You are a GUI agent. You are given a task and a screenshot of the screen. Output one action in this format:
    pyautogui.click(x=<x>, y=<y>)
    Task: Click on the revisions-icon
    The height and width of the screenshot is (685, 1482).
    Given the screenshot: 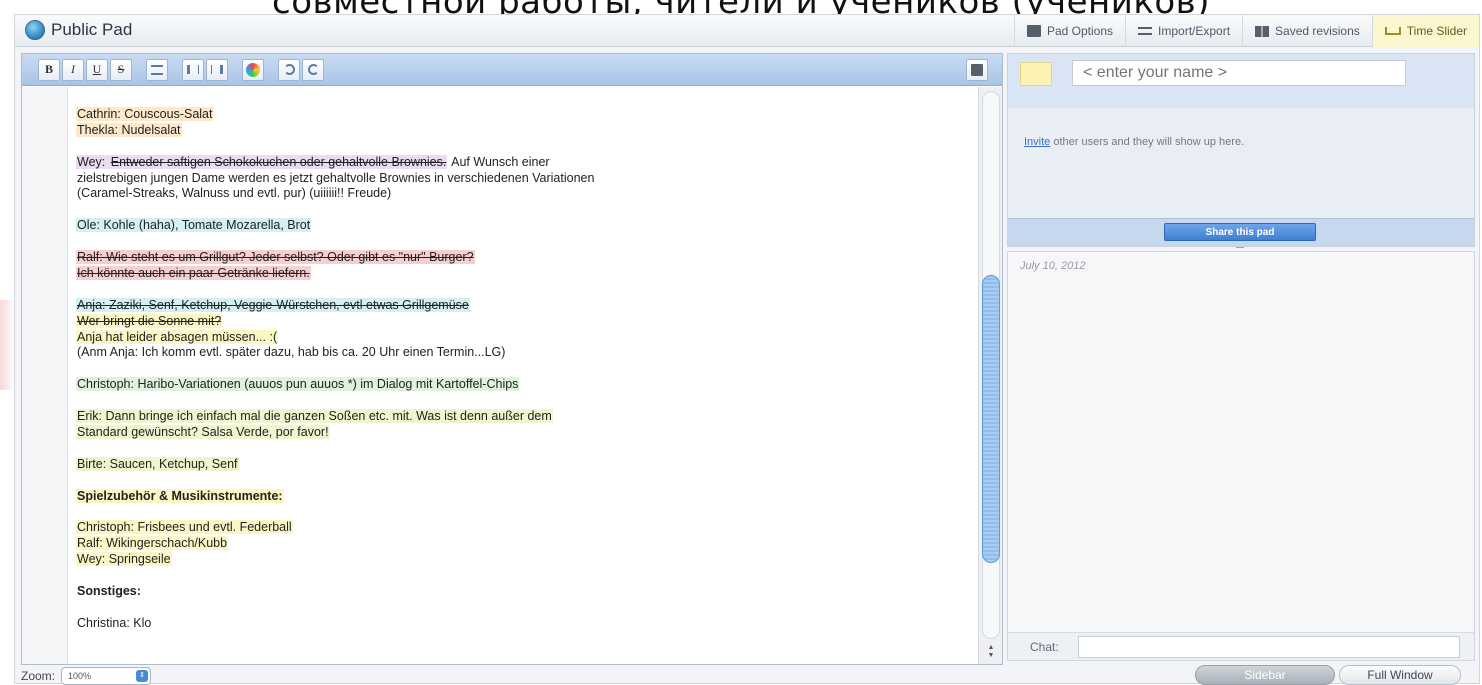 What is the action you would take?
    pyautogui.click(x=1262, y=31)
    